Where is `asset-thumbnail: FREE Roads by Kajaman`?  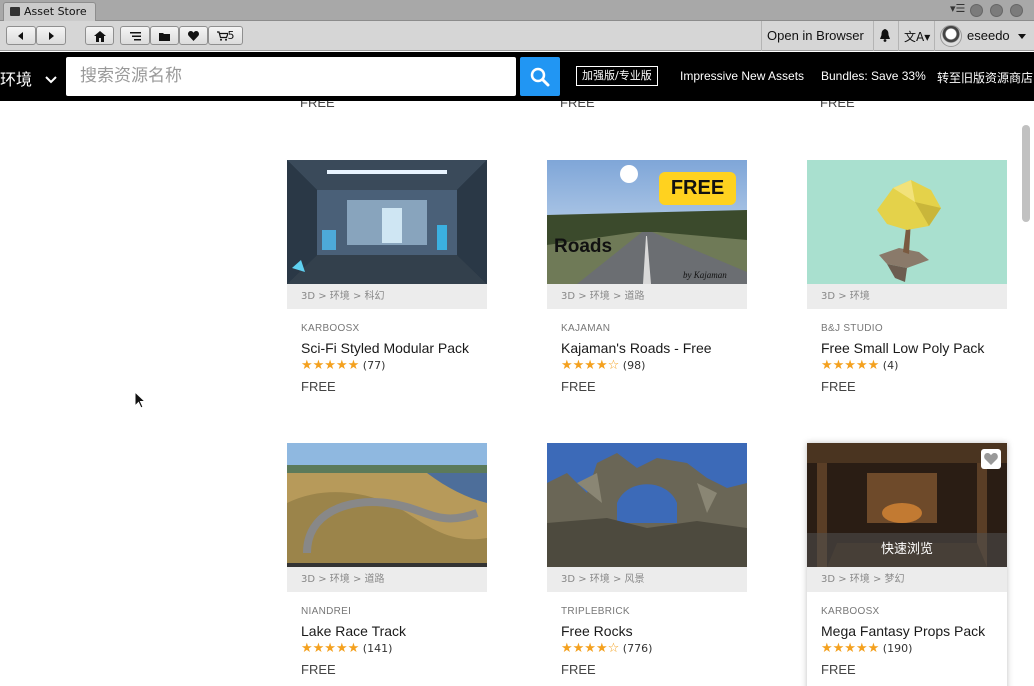
asset-thumbnail: FREE Roads by Kajaman is located at coordinates (647, 222).